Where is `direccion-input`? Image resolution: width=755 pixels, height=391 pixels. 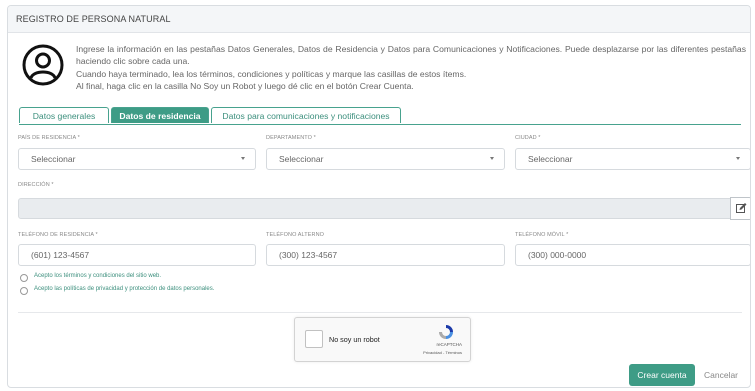
direccion-input is located at coordinates (374, 208).